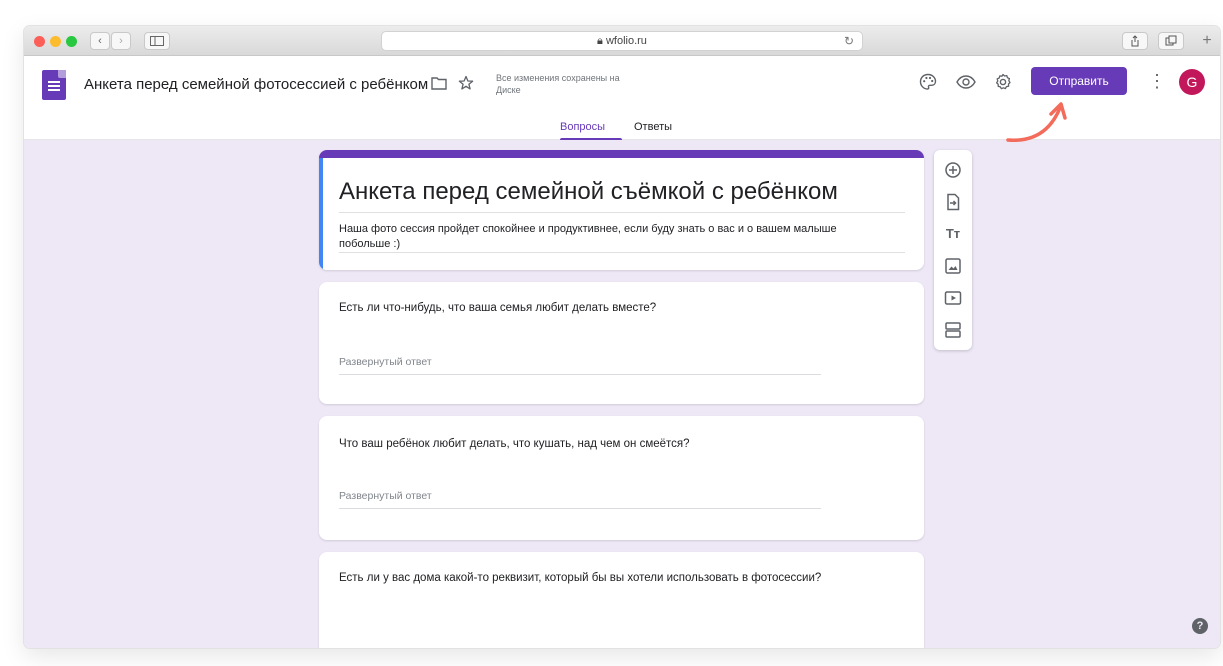 The height and width of the screenshot is (666, 1223). What do you see at coordinates (953, 170) in the screenshot?
I see `add-question-icon` at bounding box center [953, 170].